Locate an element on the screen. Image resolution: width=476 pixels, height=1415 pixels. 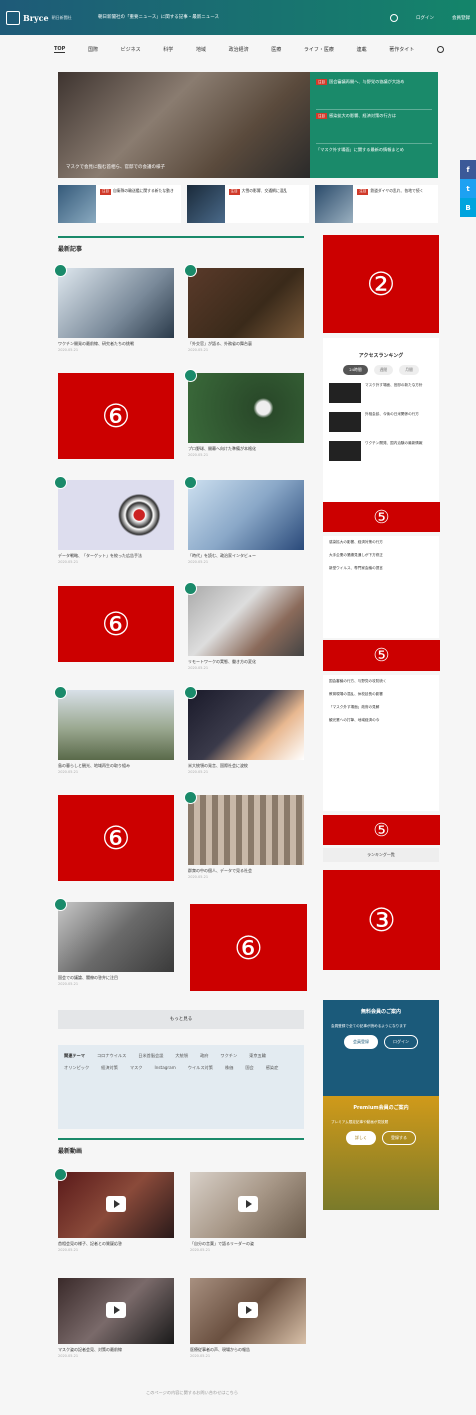
ranking-list-item: 新型ウイルス、専門家会議の提言 is located at coordinates (381, 568).